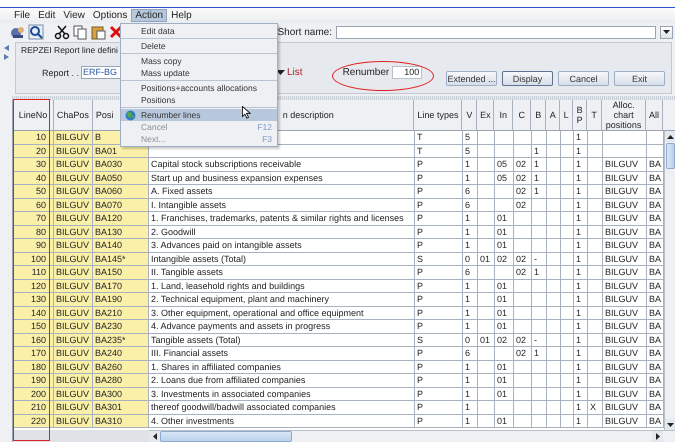 This screenshot has width=675, height=442. What do you see at coordinates (121, 219) in the screenshot?
I see `table-cell: BA120` at bounding box center [121, 219].